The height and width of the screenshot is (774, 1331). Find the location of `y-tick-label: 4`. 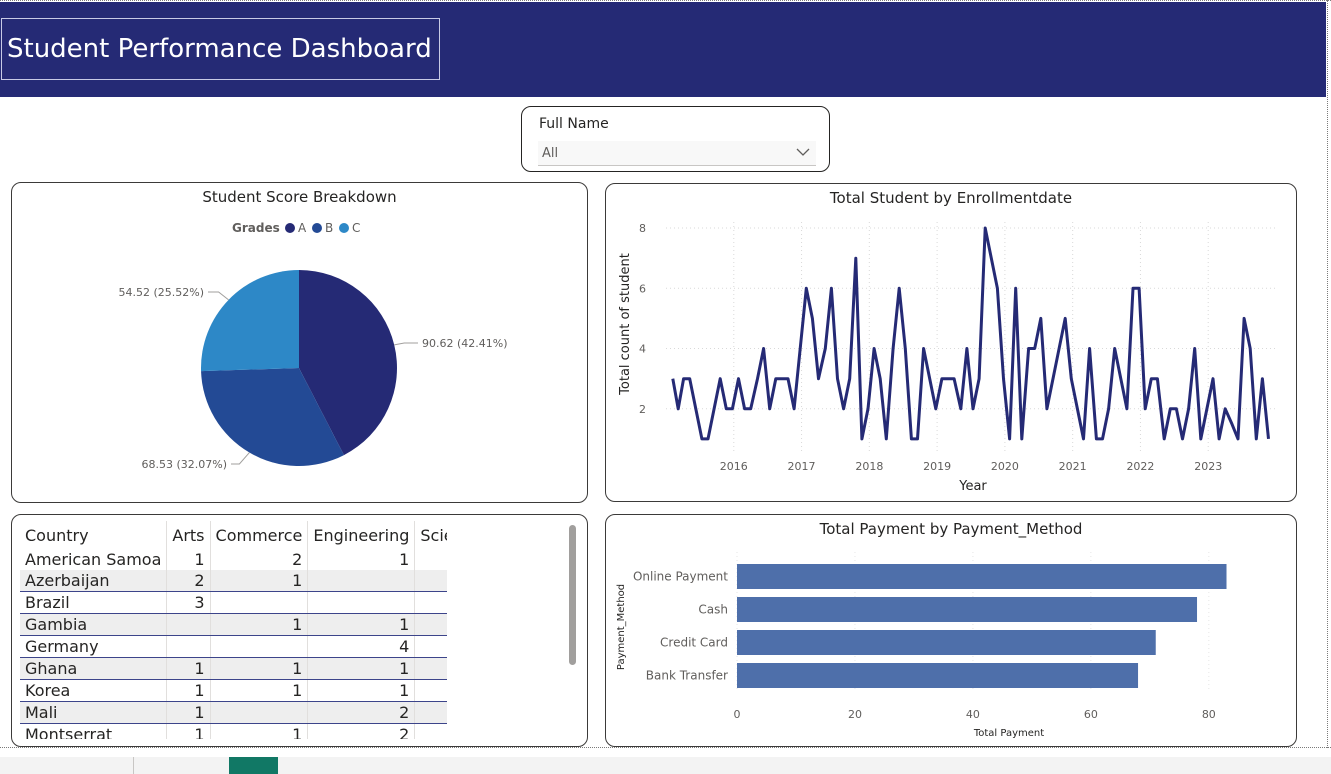

y-tick-label: 4 is located at coordinates (642, 349).